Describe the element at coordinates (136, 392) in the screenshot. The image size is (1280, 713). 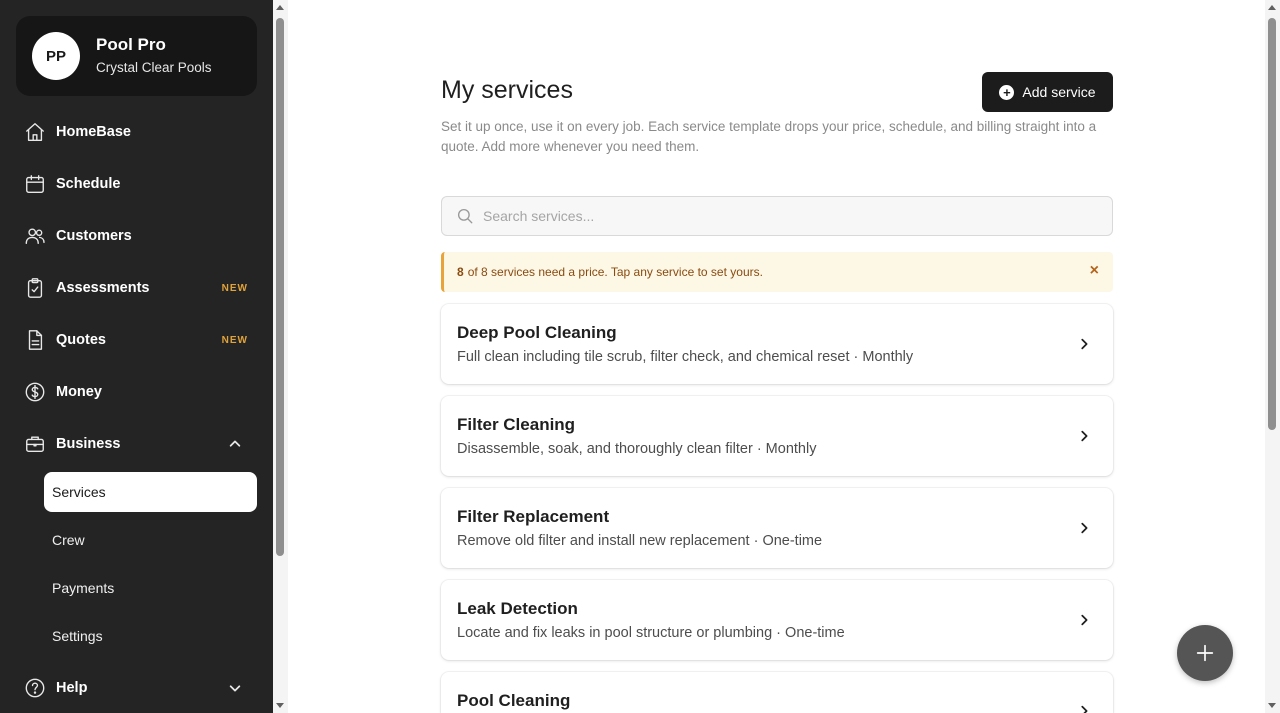
I see `sidebar-item-money: Money` at that location.